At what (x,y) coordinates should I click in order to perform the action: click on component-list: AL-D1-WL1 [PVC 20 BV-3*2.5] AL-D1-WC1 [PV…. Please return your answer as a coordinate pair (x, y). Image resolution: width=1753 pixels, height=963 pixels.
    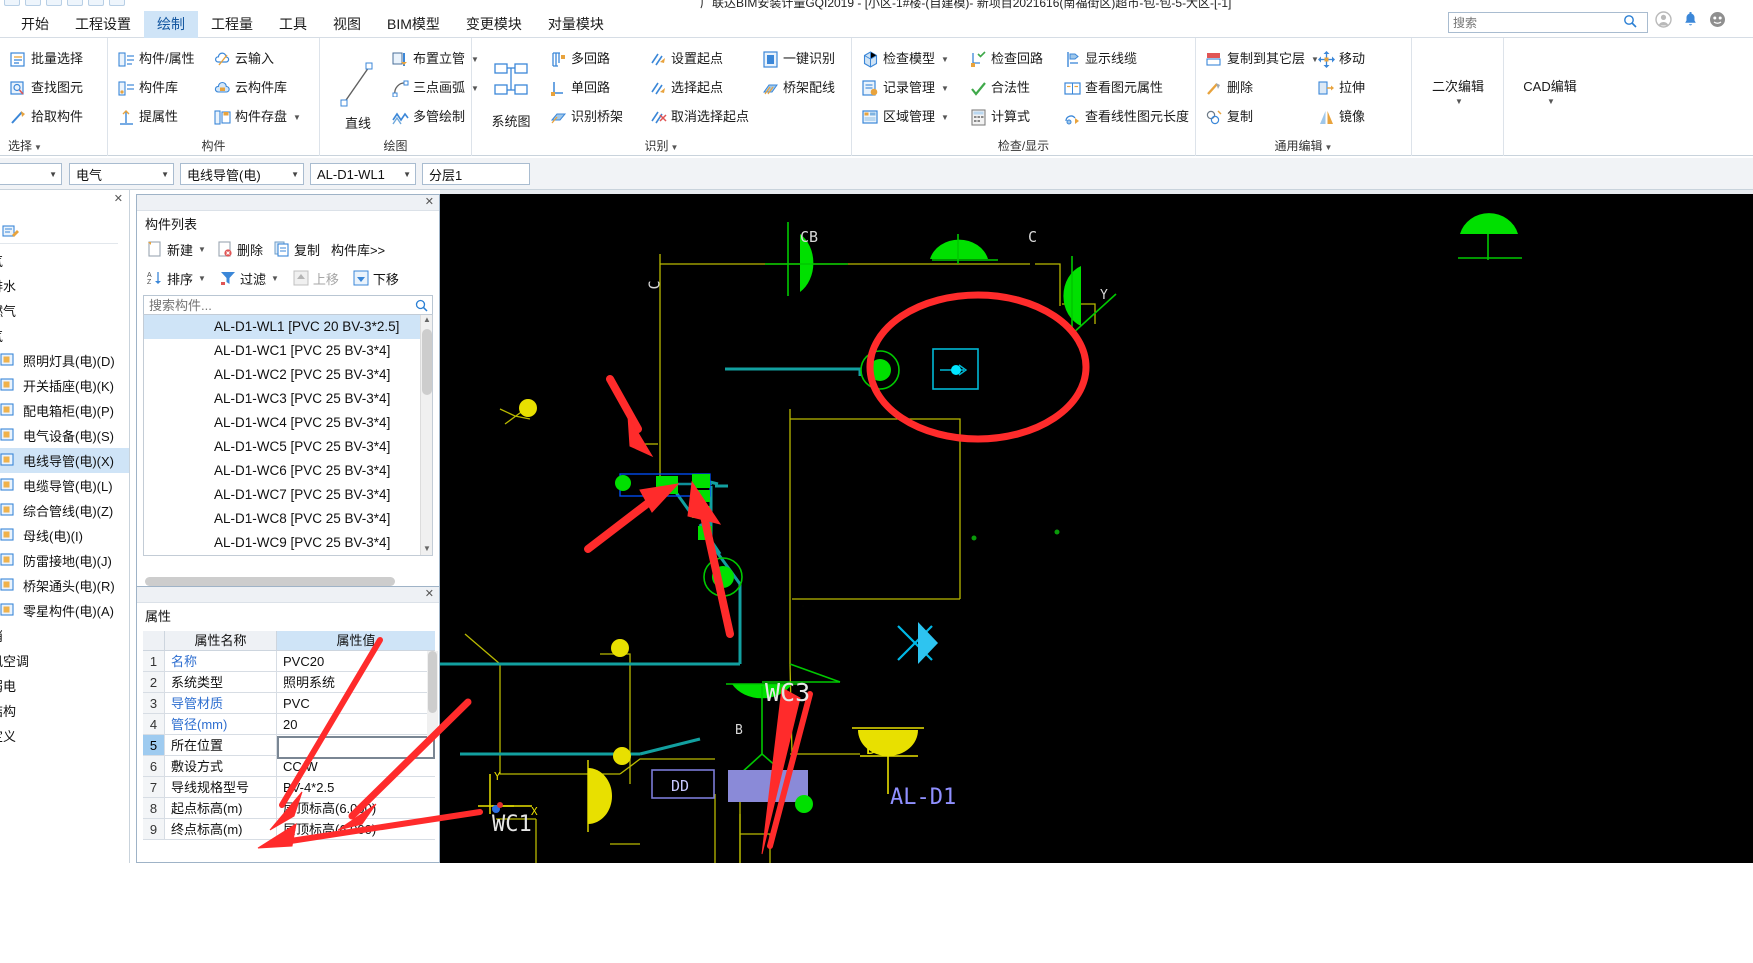
    Looking at the image, I should click on (288, 435).